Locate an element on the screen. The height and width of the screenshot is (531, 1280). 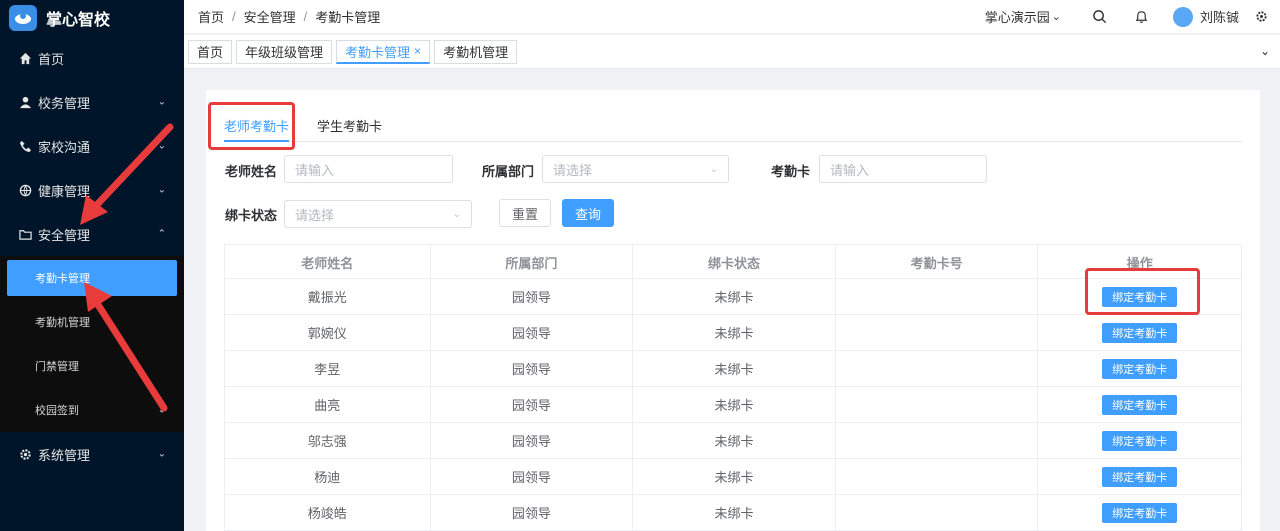
org-switcher: 掌心演示园 ⌄ is located at coordinates (1023, 16).